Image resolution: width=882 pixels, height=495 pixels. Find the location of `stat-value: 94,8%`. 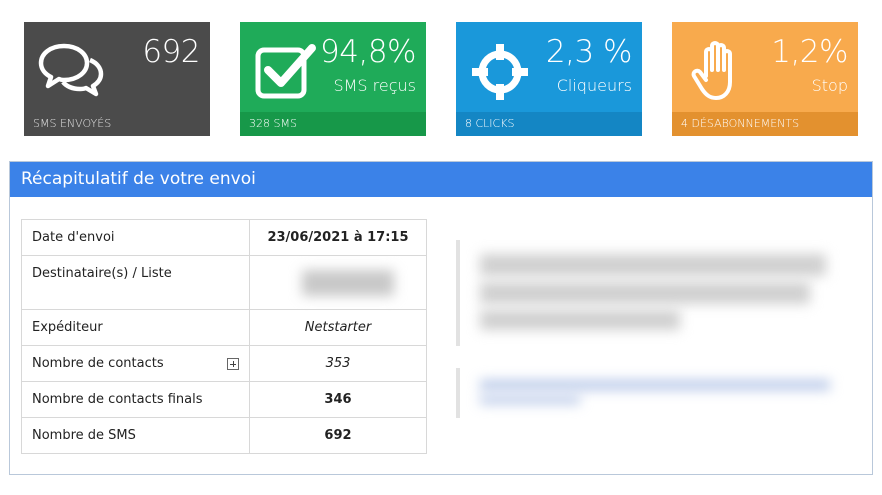

stat-value: 94,8% is located at coordinates (368, 52).